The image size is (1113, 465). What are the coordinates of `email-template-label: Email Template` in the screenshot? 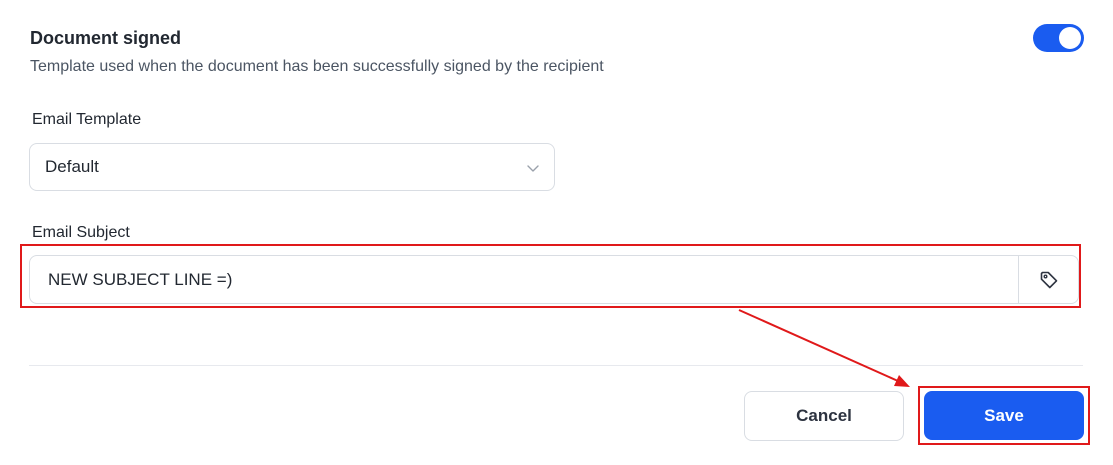 It's located at (87, 119).